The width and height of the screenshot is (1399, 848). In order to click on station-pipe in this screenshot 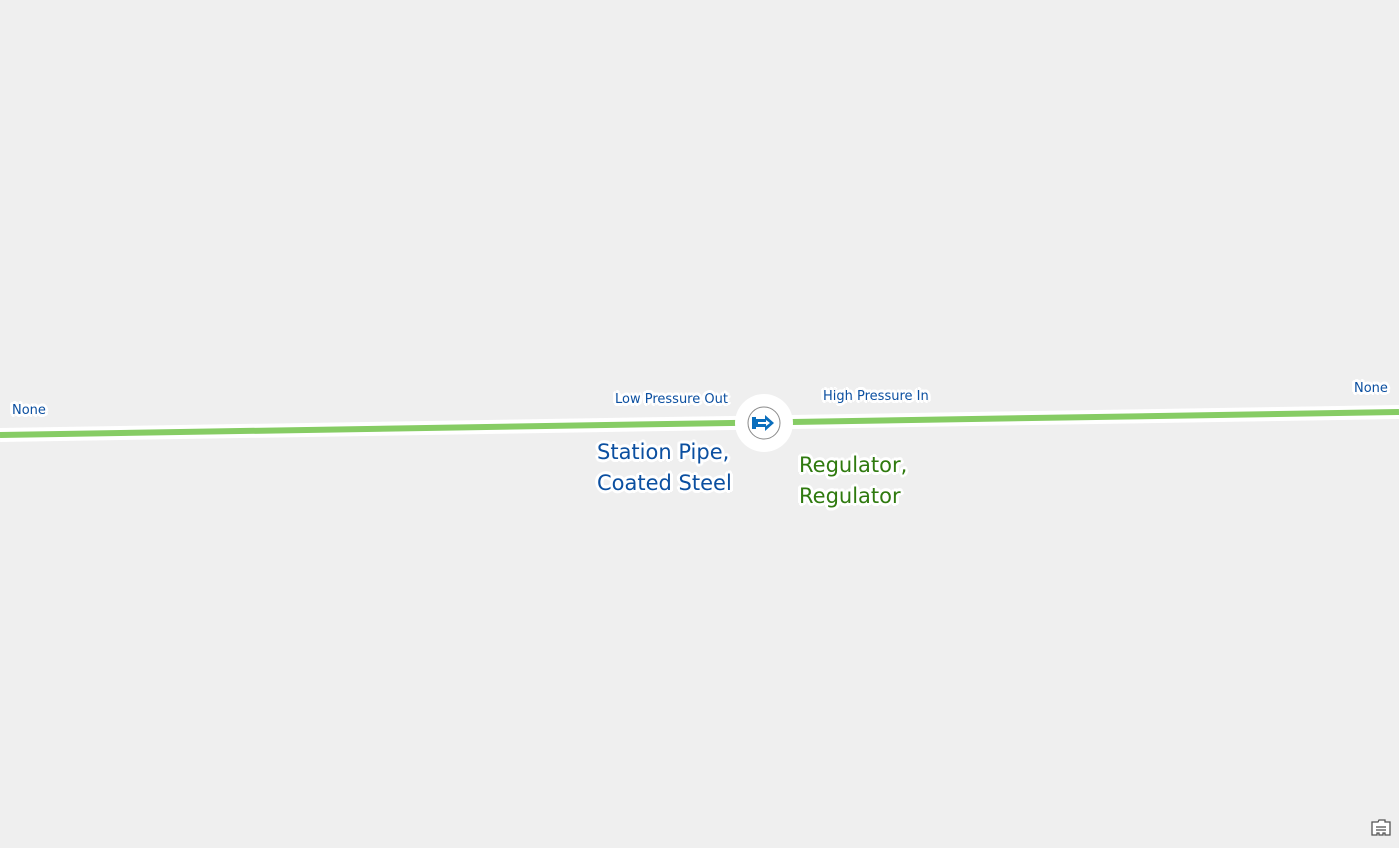, I will do `click(699, 423)`.